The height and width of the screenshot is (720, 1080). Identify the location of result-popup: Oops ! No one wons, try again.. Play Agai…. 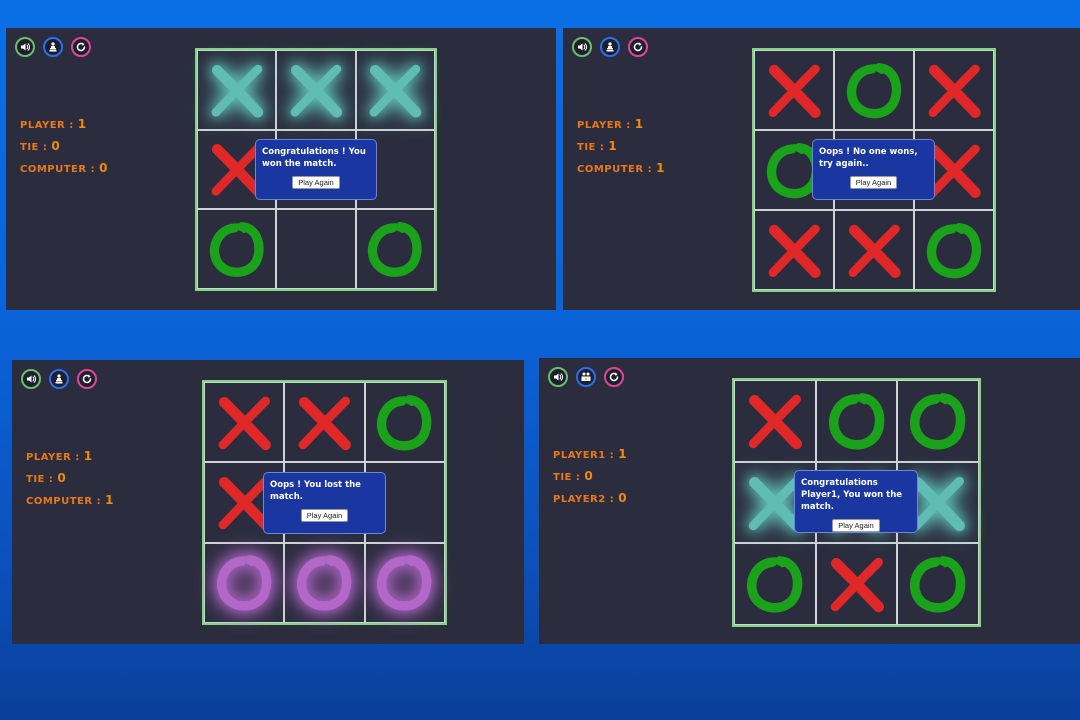
(873, 169).